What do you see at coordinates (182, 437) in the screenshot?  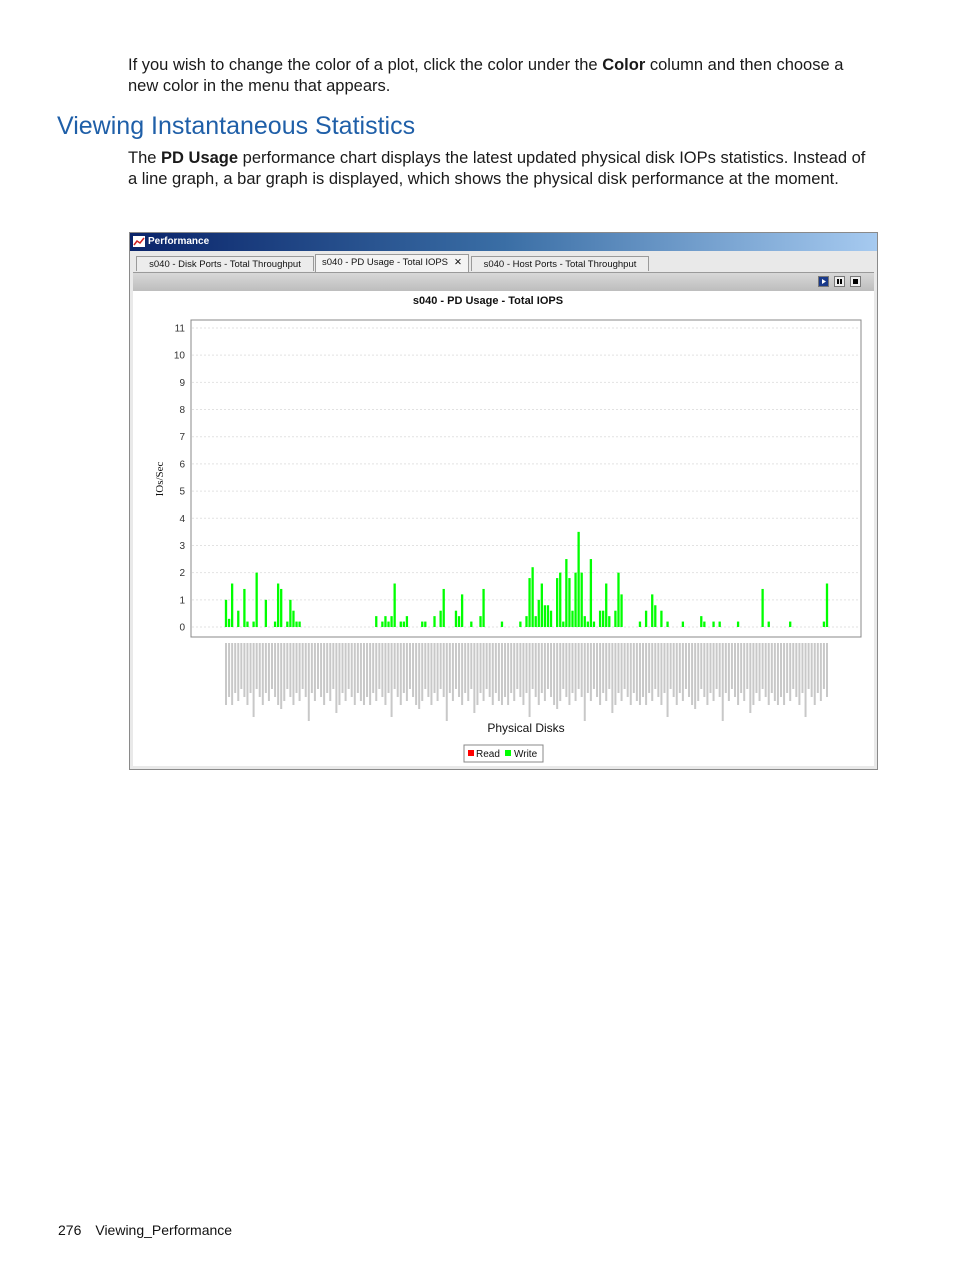 I see `y-tick-label: 7` at bounding box center [182, 437].